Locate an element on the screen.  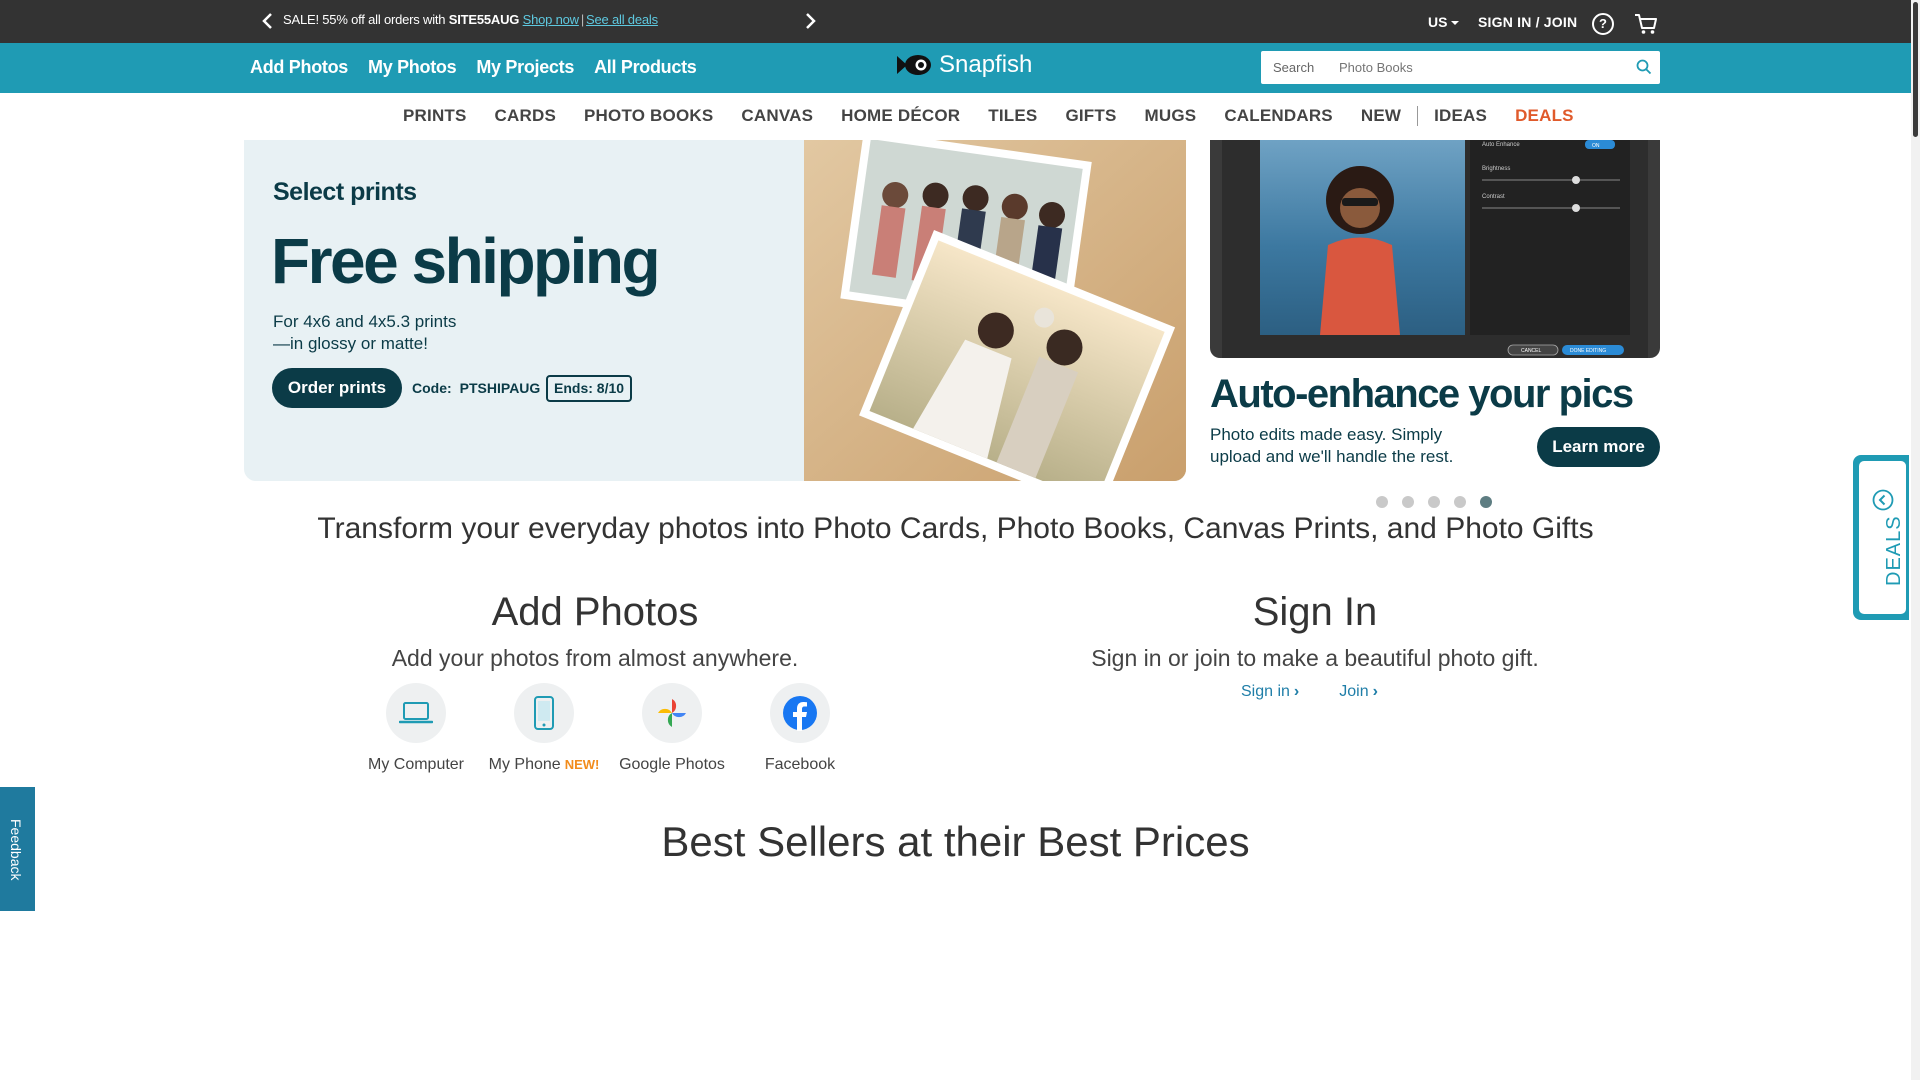
learn-more-button: Learn more is located at coordinates (1598, 447).